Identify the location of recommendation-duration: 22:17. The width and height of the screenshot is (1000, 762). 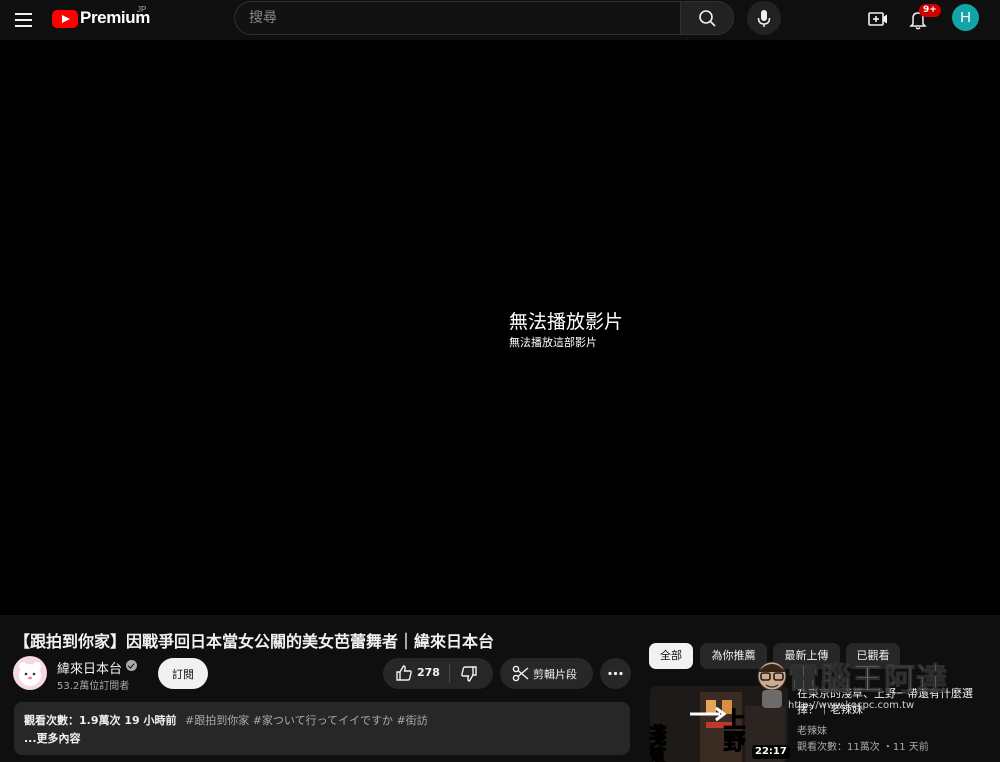
(771, 752).